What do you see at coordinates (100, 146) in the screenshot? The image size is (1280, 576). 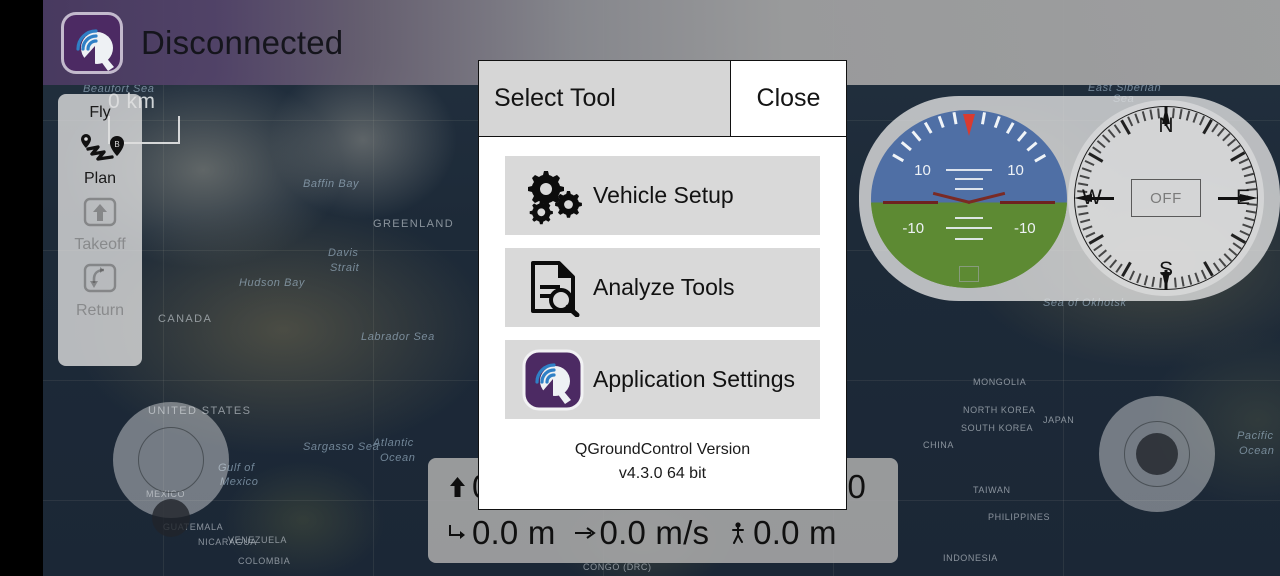 I see `fly-icon: B` at bounding box center [100, 146].